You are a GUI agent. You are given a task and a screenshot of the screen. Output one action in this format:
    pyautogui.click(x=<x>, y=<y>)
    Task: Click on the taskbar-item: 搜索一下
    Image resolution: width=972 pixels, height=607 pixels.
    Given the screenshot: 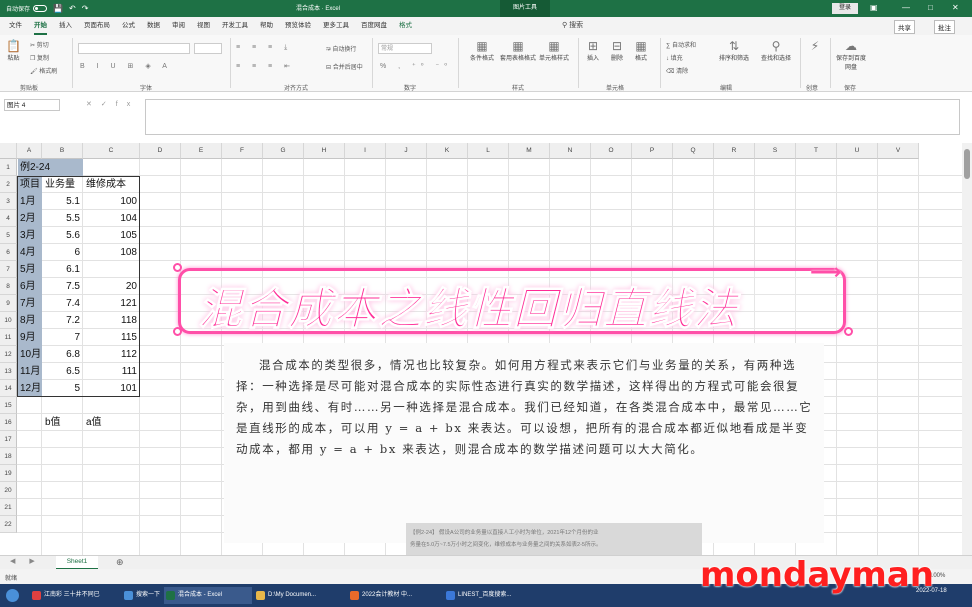 What is the action you would take?
    pyautogui.click(x=142, y=595)
    